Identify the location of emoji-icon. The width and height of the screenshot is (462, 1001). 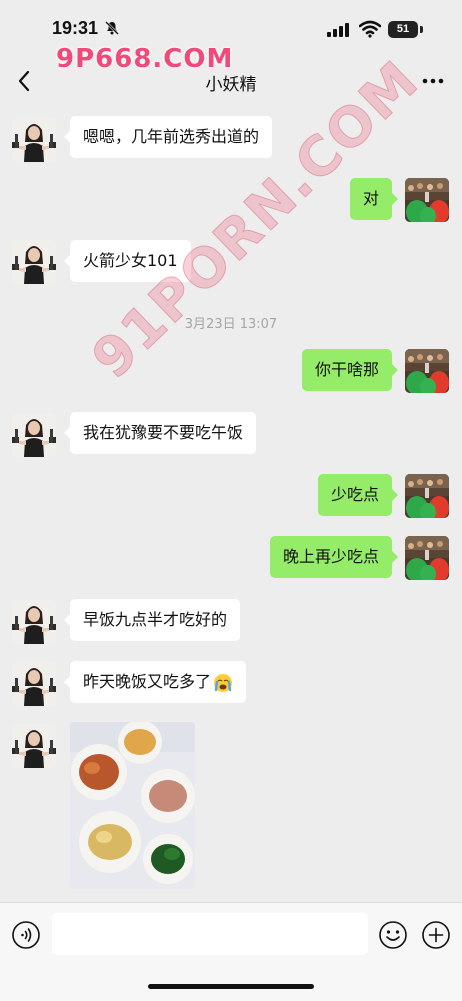
(393, 935).